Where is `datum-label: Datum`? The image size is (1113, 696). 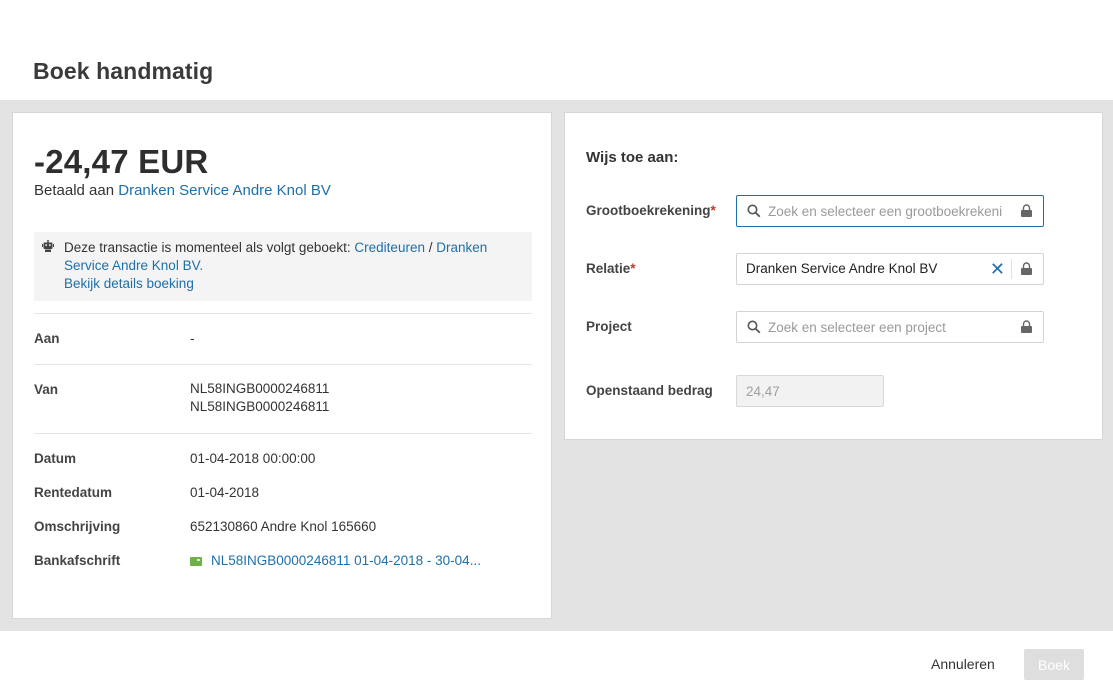 datum-label: Datum is located at coordinates (55, 458).